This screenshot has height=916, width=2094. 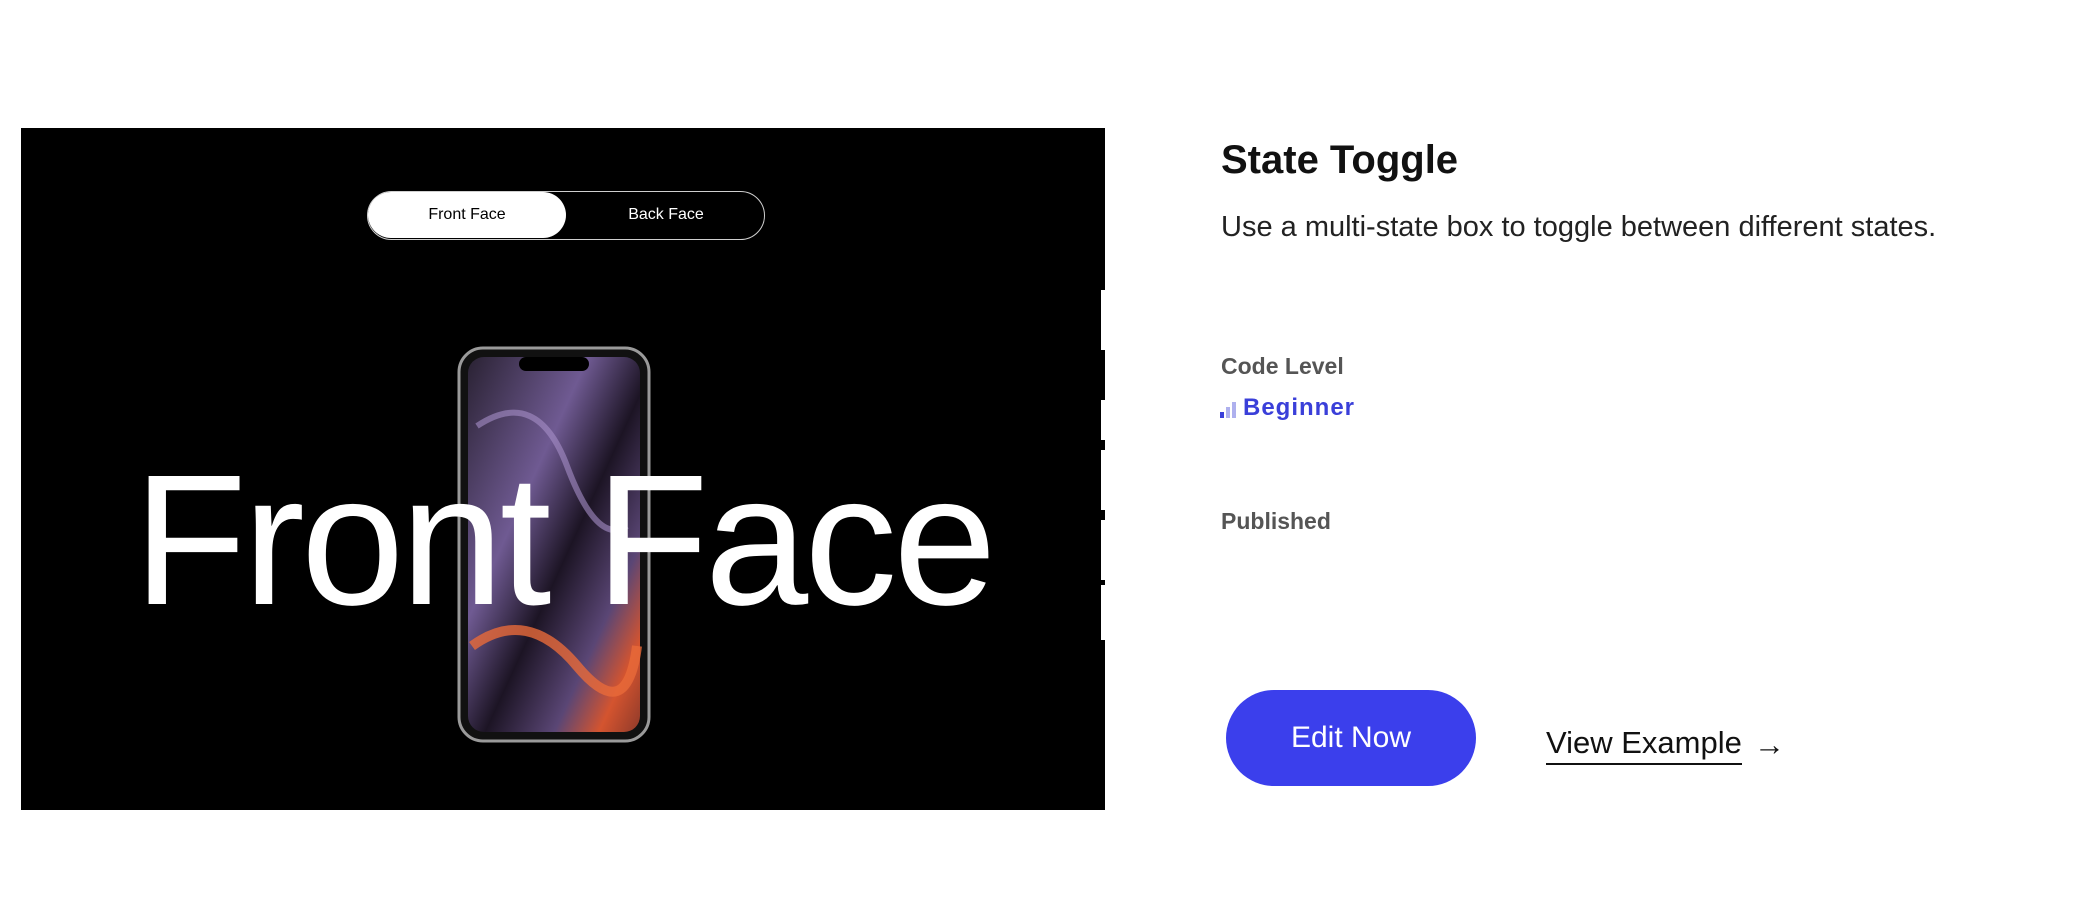 What do you see at coordinates (1276, 521) in the screenshot?
I see `published-label: Published` at bounding box center [1276, 521].